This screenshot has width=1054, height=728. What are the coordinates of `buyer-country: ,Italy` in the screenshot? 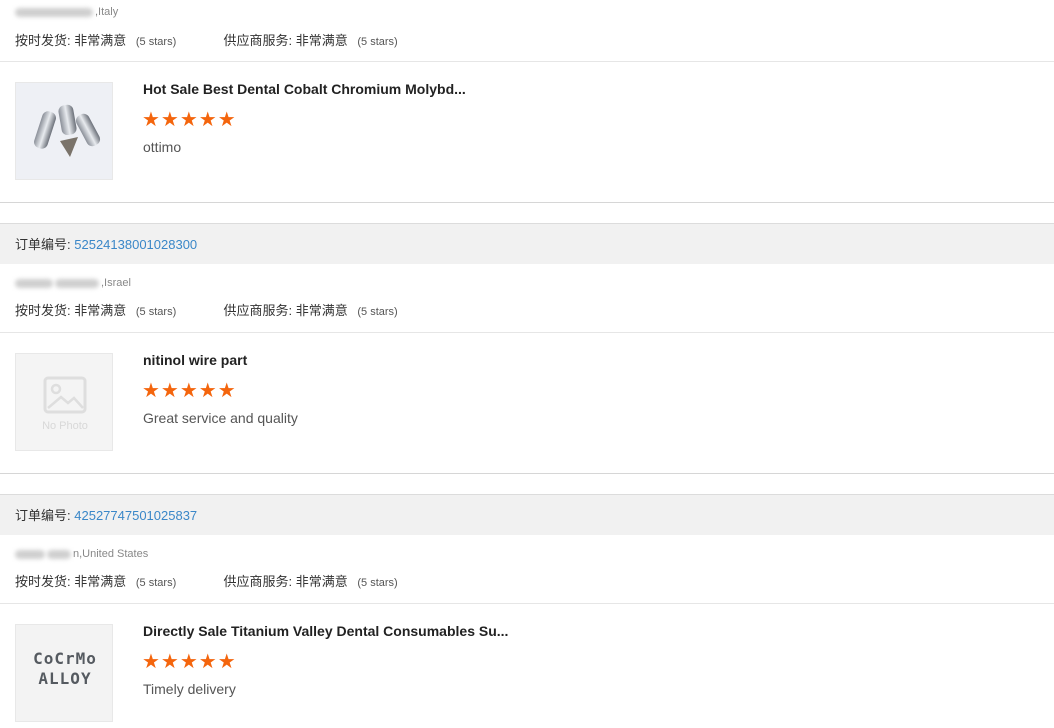 It's located at (107, 12).